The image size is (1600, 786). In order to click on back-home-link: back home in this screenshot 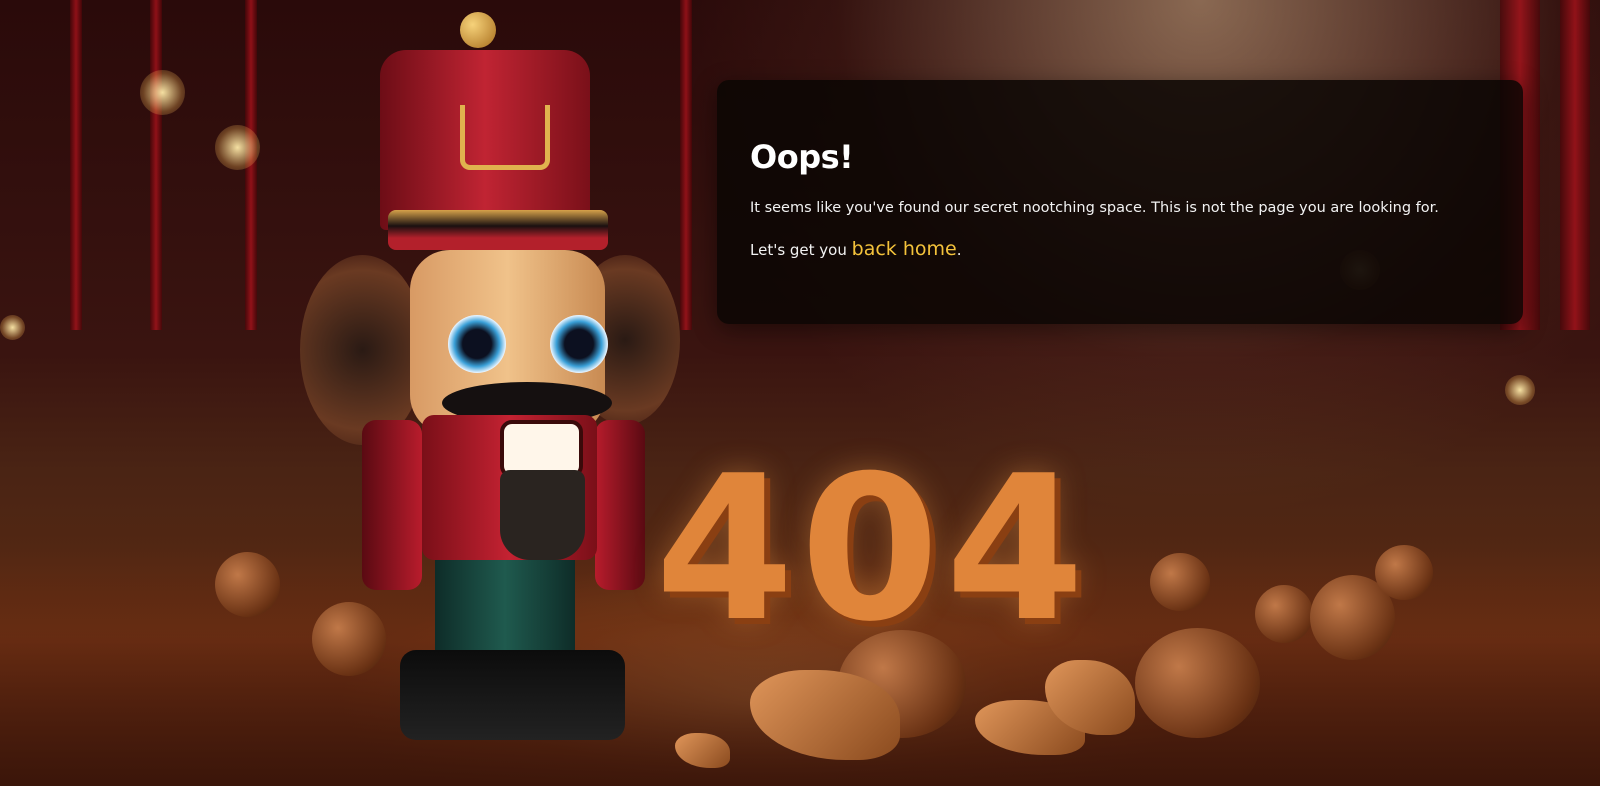, I will do `click(904, 249)`.